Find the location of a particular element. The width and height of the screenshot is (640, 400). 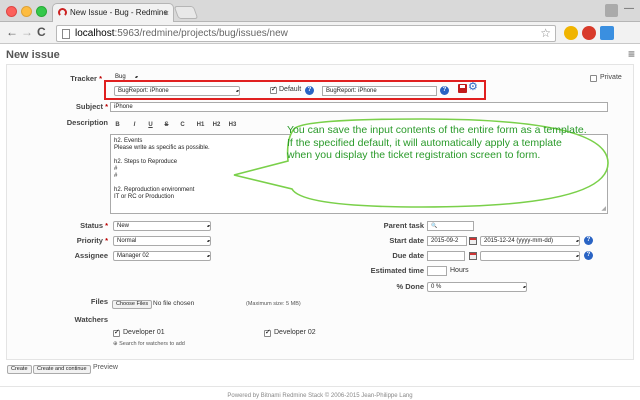

subject-input: iPhone is located at coordinates (359, 107).